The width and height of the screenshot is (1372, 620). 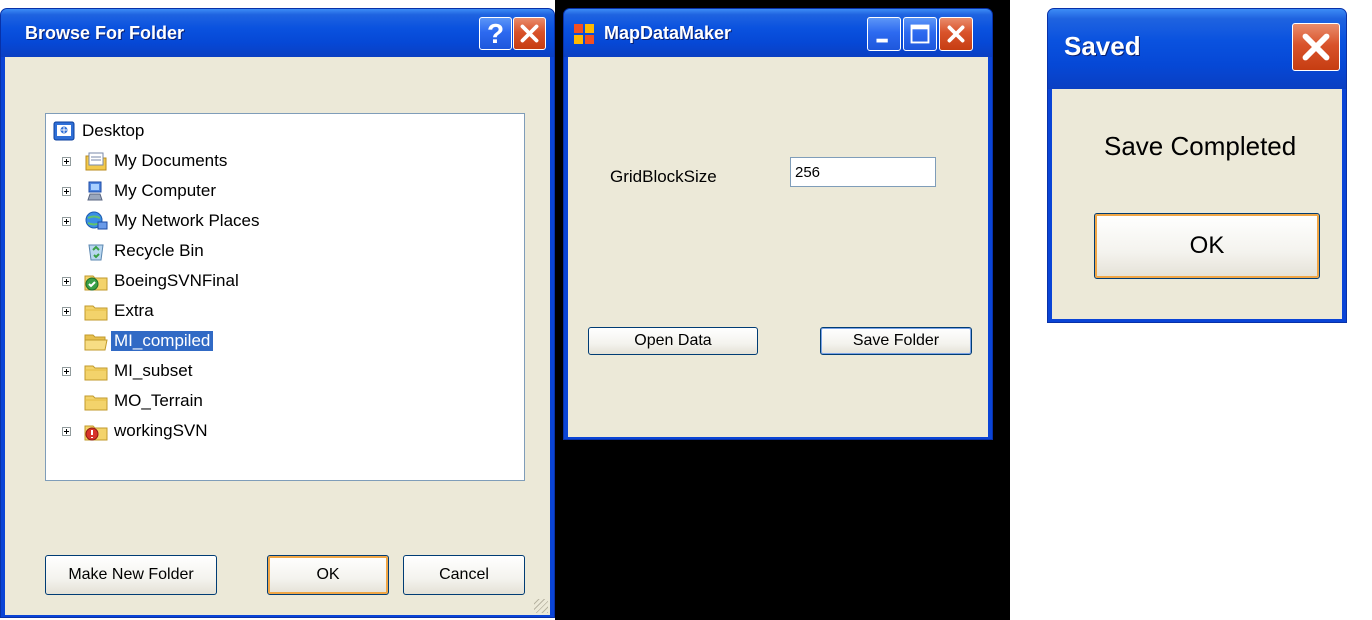 What do you see at coordinates (158, 400) in the screenshot?
I see `tree-item-label: MO_Terrain` at bounding box center [158, 400].